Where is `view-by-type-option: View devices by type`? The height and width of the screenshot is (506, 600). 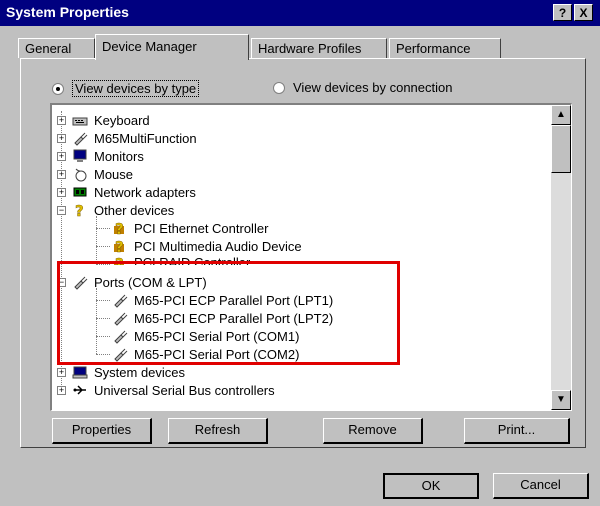 view-by-type-option: View devices by type is located at coordinates (126, 88).